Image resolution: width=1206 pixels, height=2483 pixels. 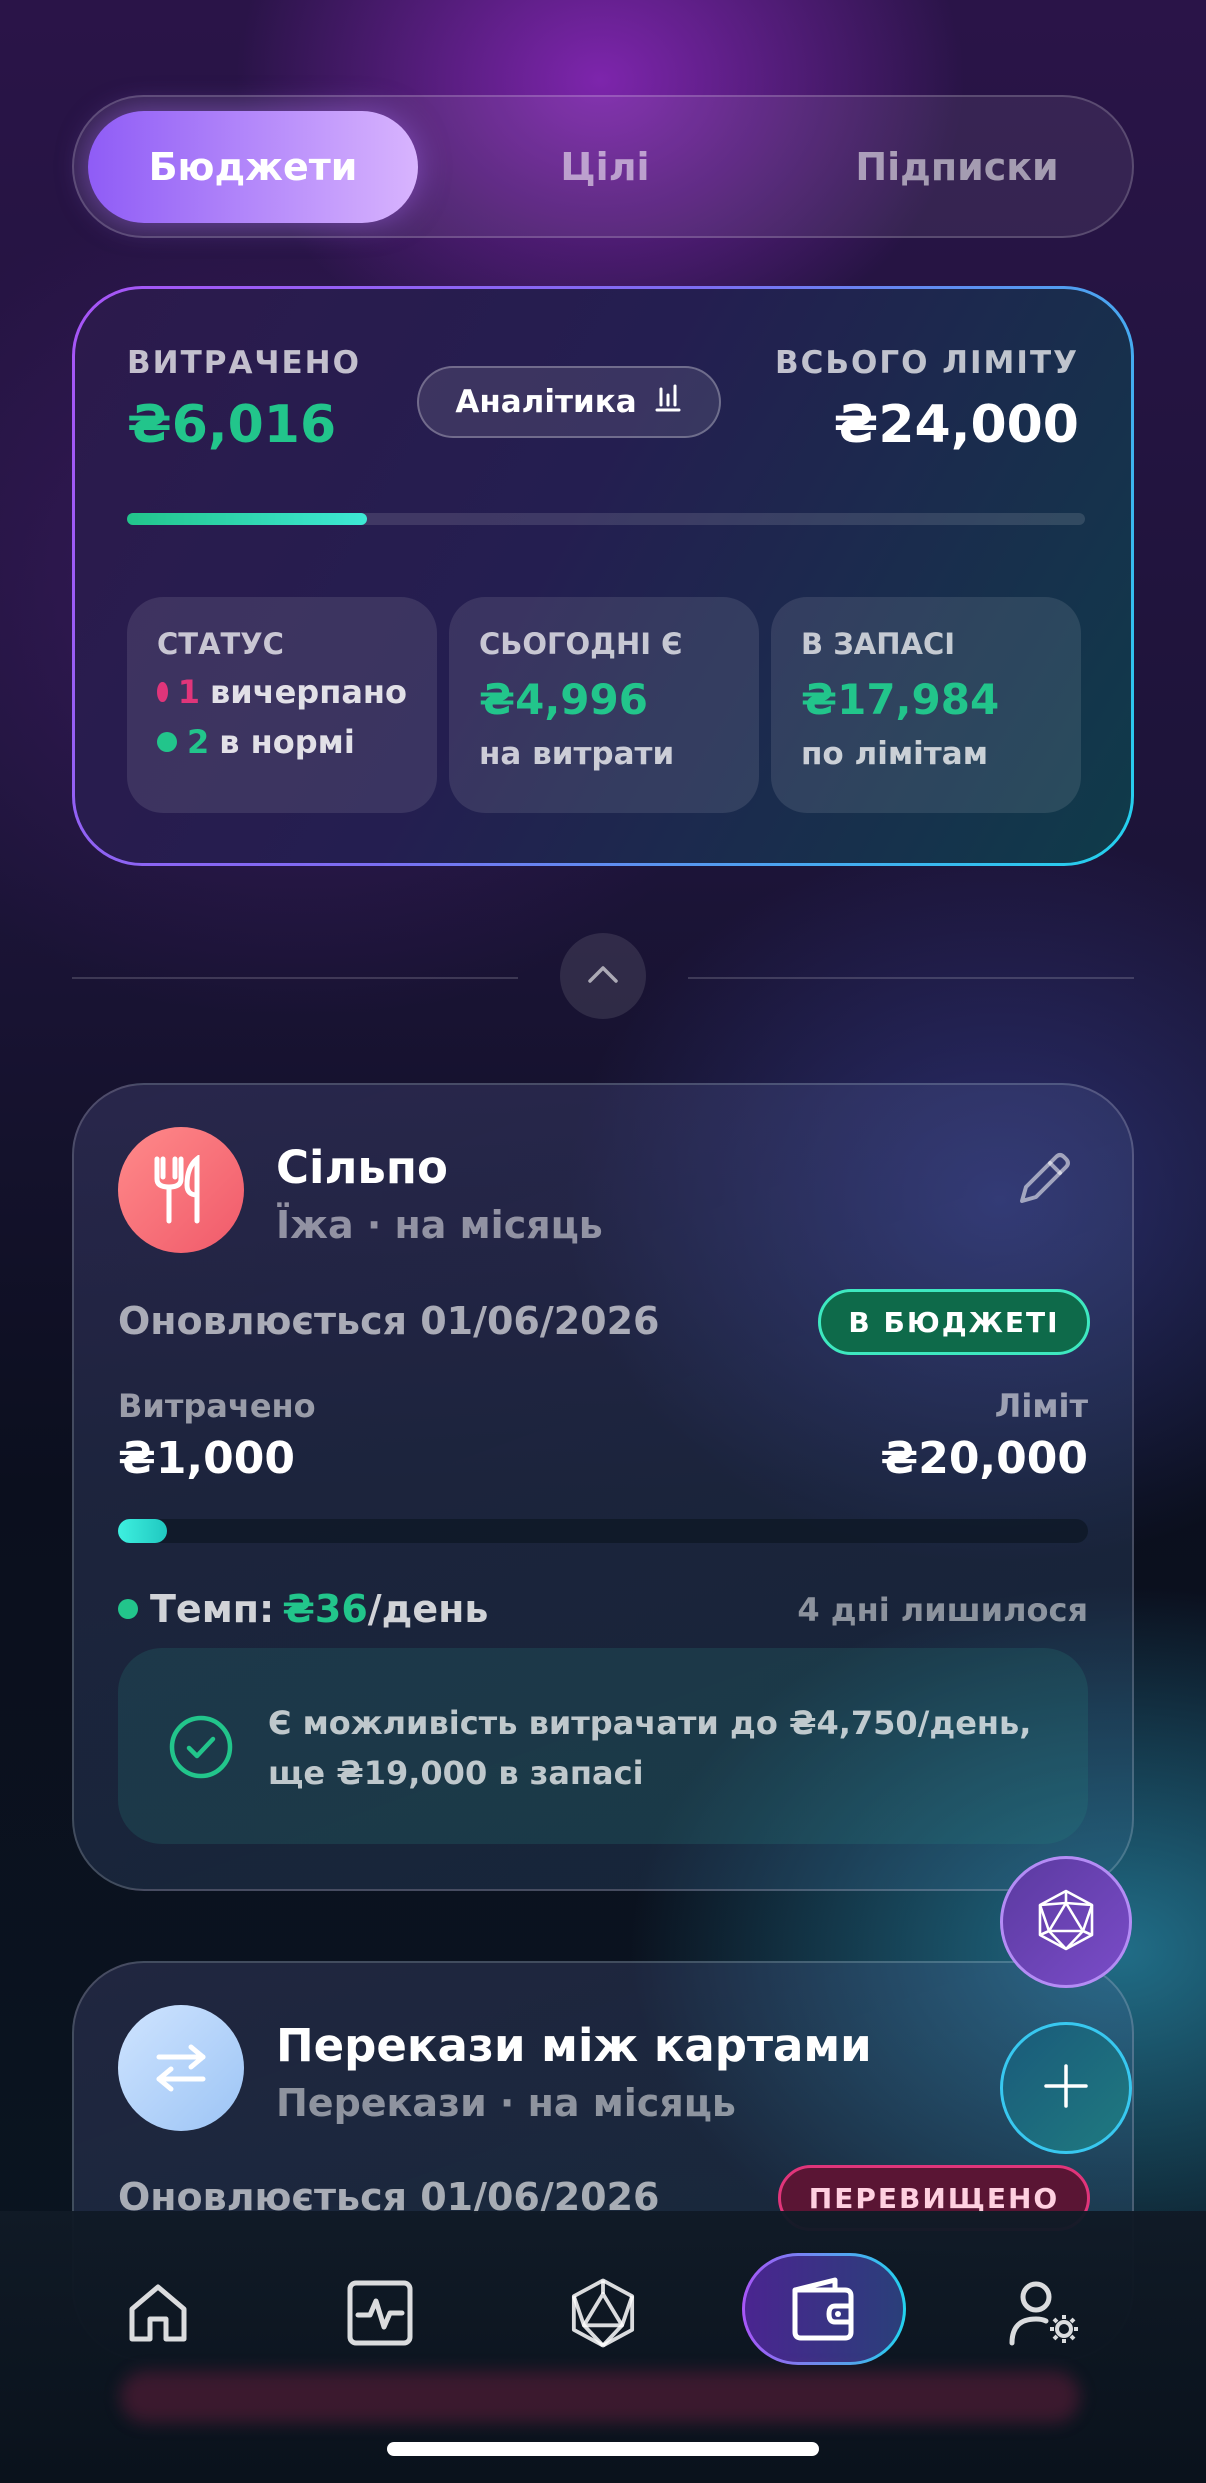 I want to click on ok-count: 2, so click(x=198, y=742).